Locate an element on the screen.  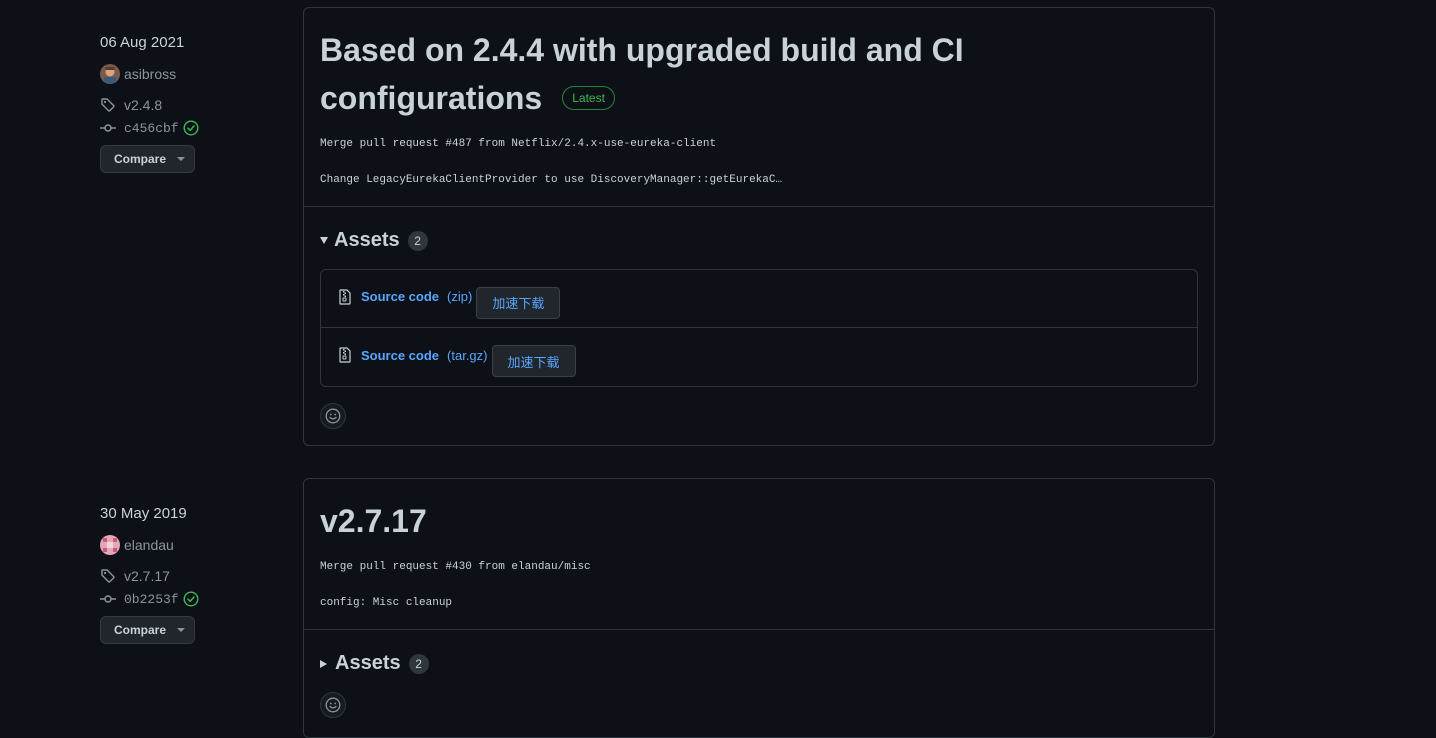
triangle-down-icon is located at coordinates (324, 240).